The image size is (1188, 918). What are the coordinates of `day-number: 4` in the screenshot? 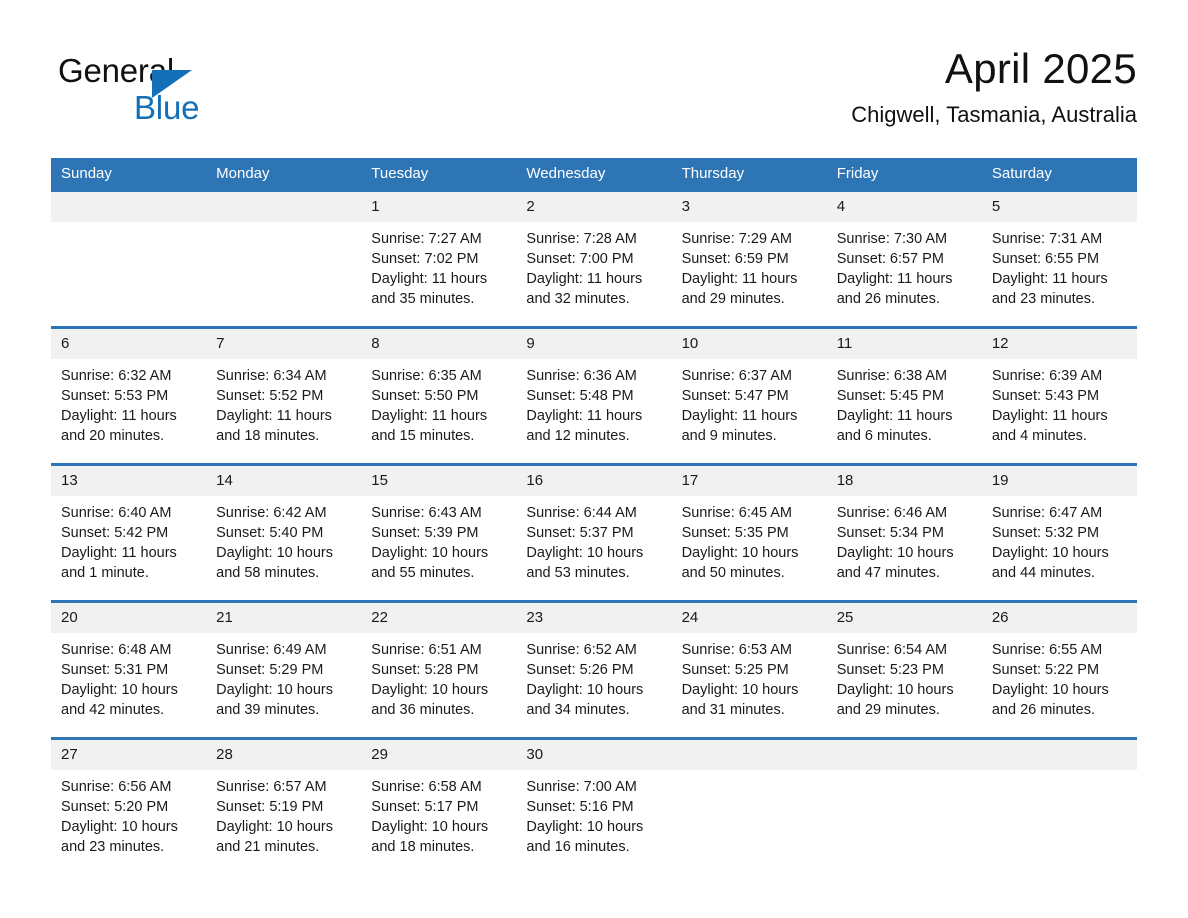 It's located at (904, 207).